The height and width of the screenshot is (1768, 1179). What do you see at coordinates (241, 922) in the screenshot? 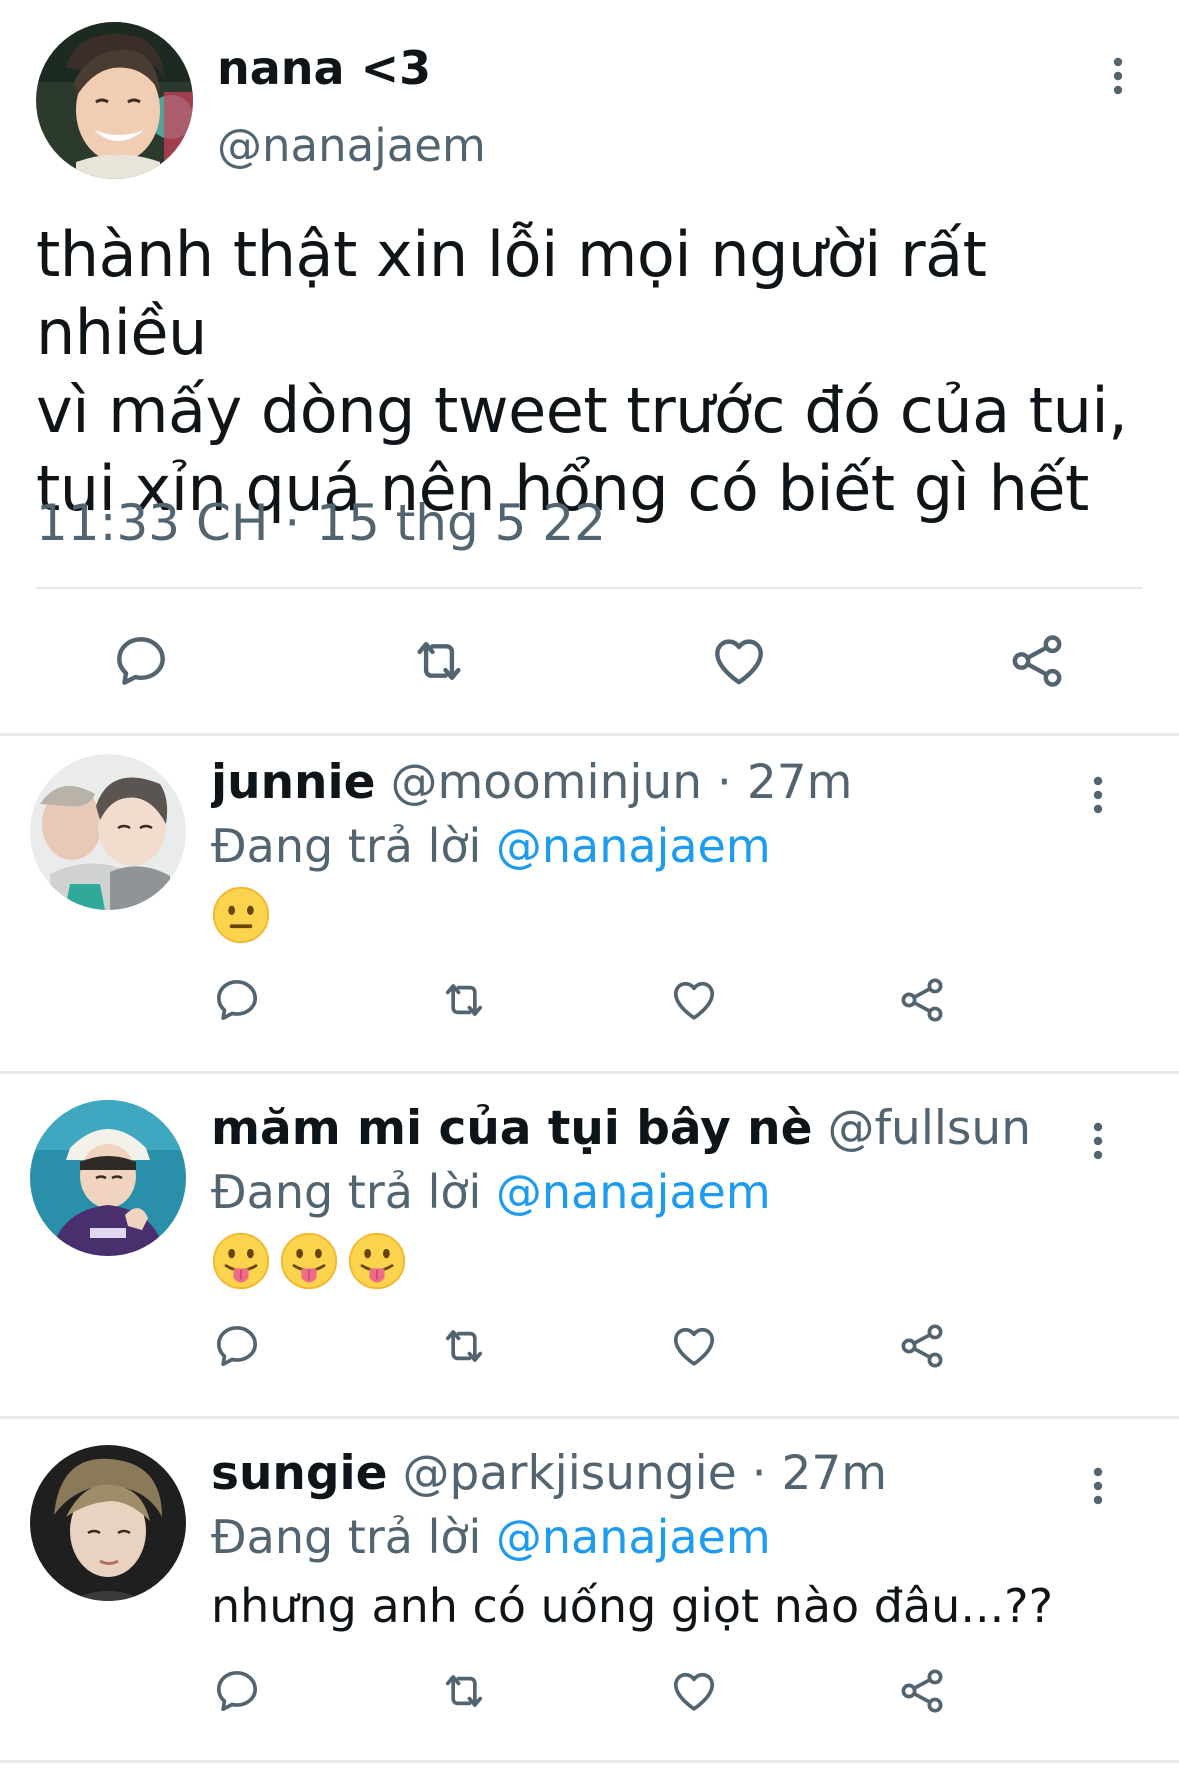
I see `neutral-face-emoji` at bounding box center [241, 922].